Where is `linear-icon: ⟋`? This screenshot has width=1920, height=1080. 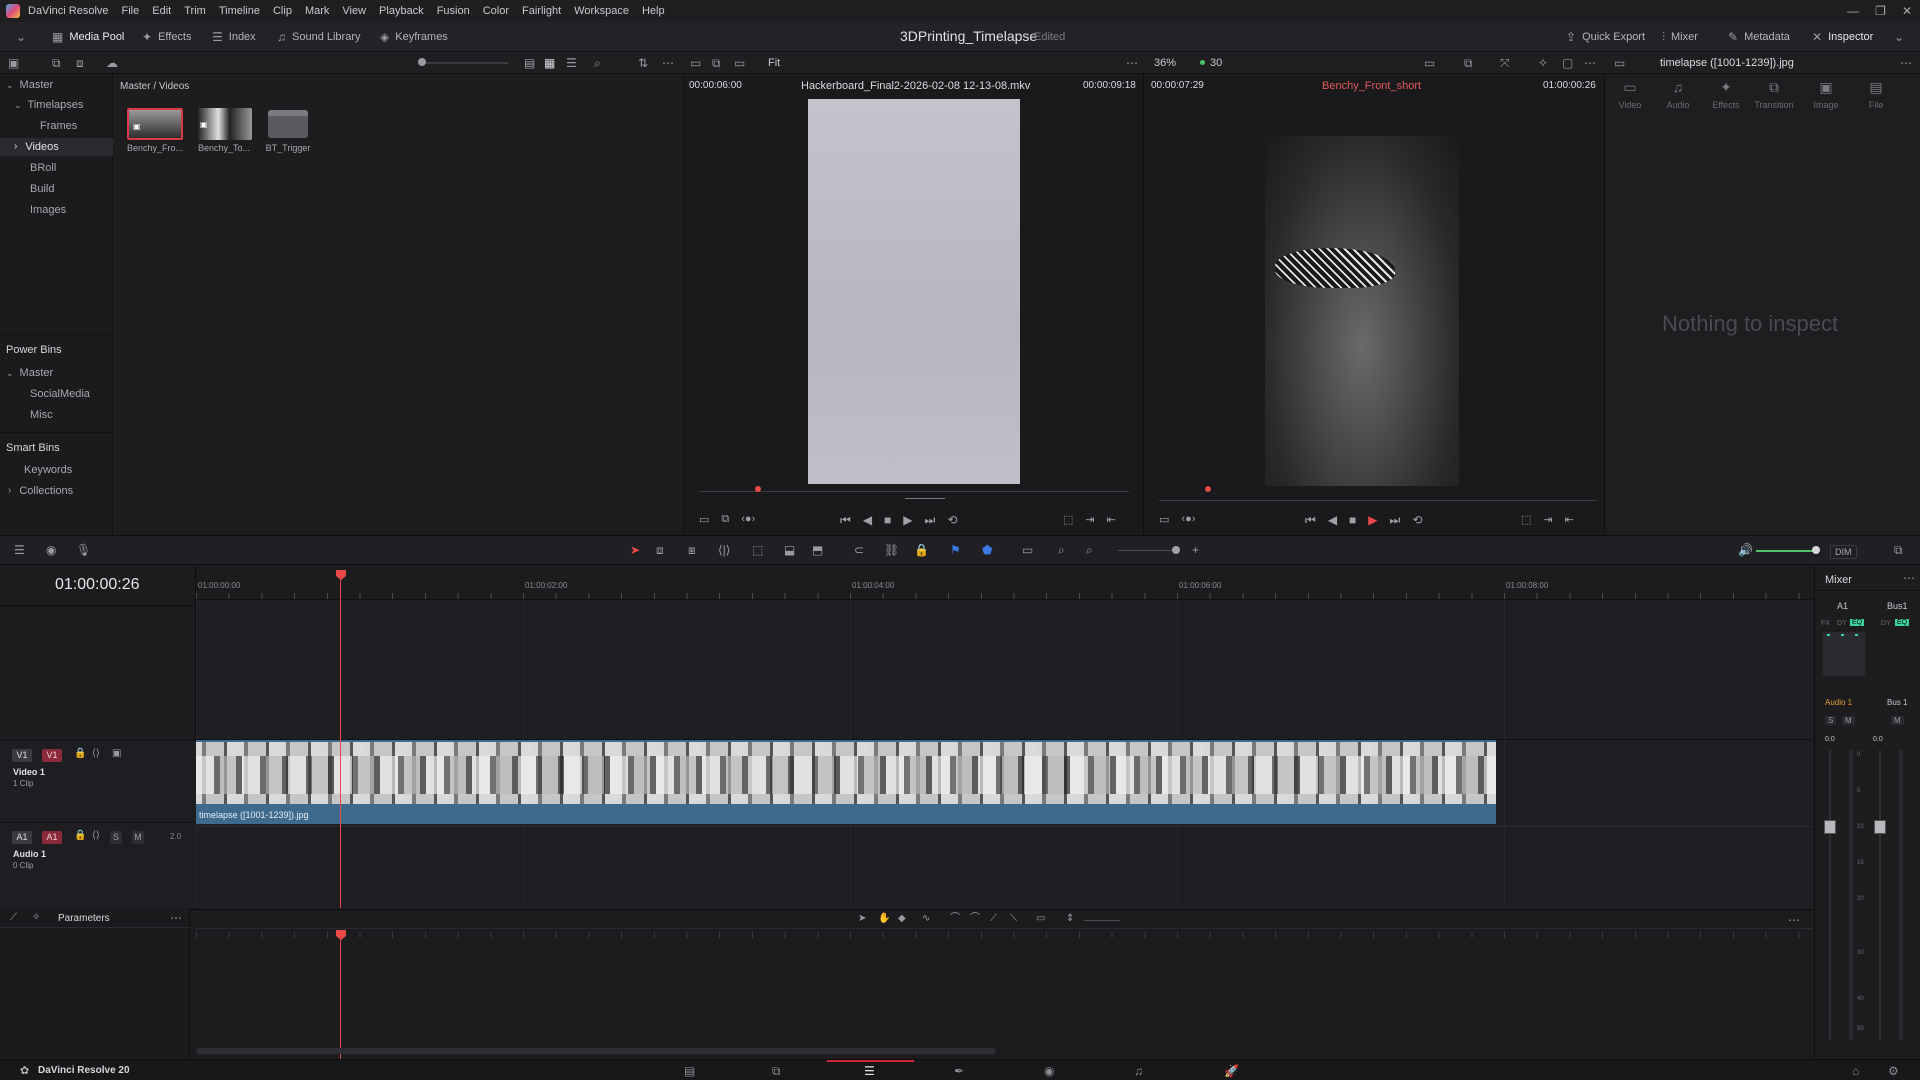 linear-icon: ⟋ is located at coordinates (993, 919).